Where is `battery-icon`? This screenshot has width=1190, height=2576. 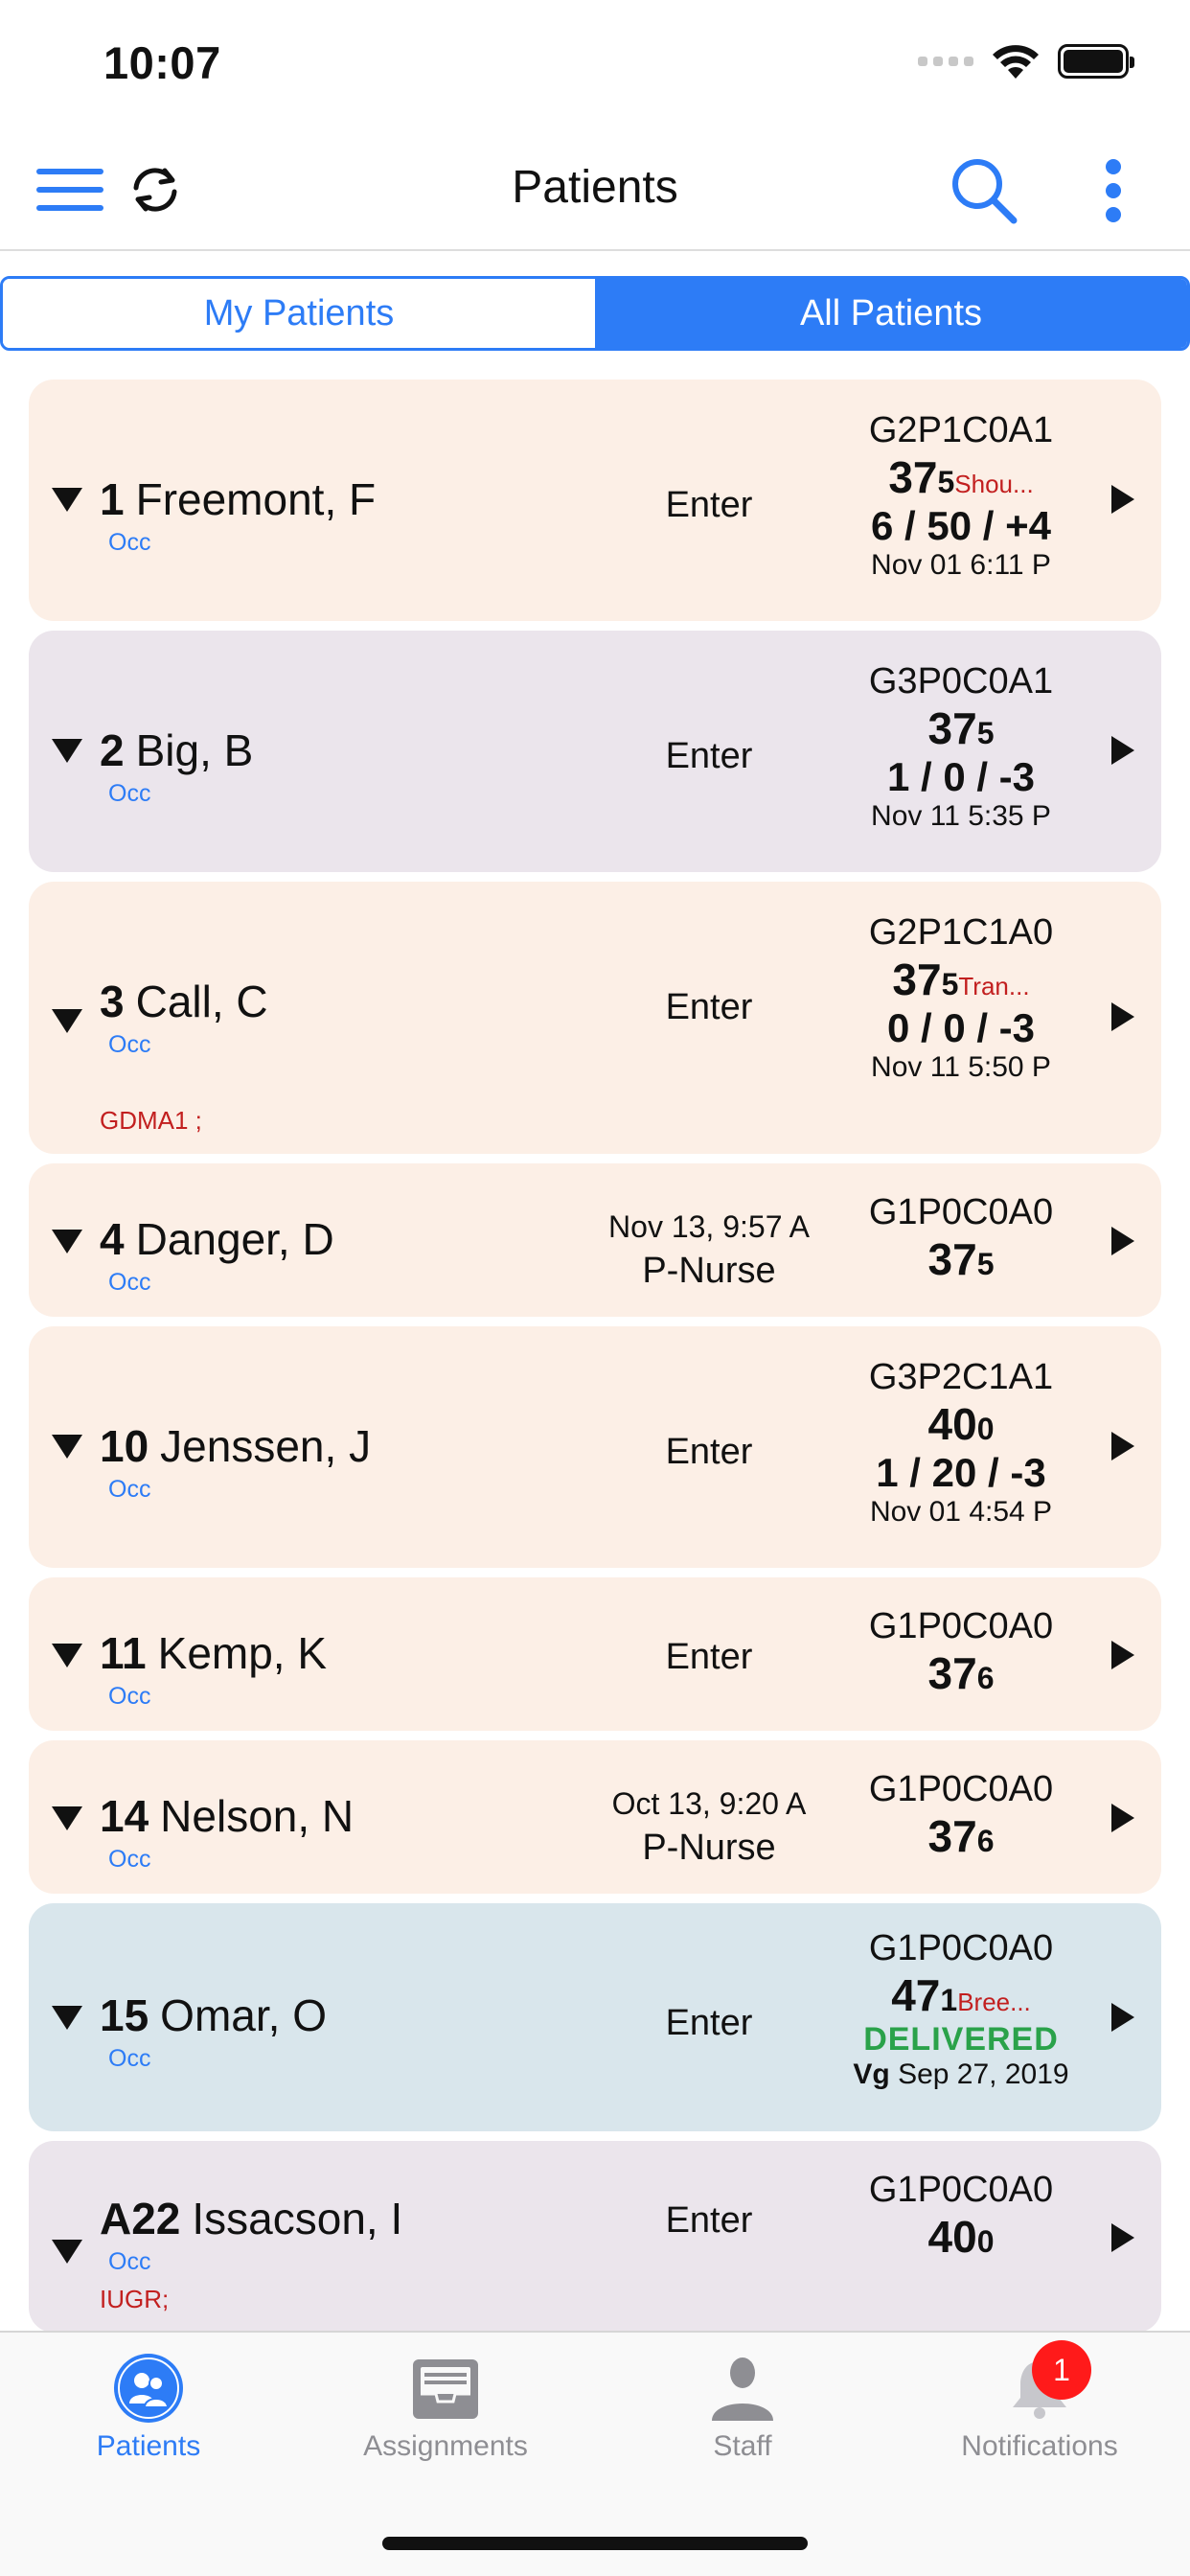
battery-icon is located at coordinates (1096, 62).